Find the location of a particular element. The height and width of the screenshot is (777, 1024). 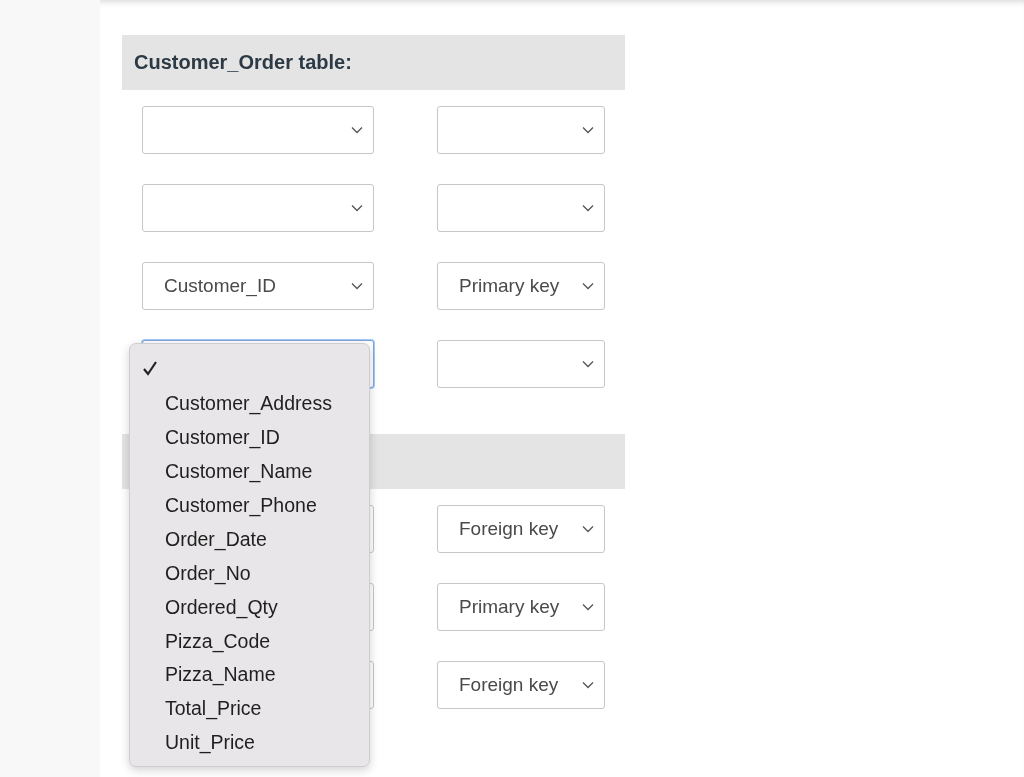

dropdown-option: Customer_Address is located at coordinates (249, 403).